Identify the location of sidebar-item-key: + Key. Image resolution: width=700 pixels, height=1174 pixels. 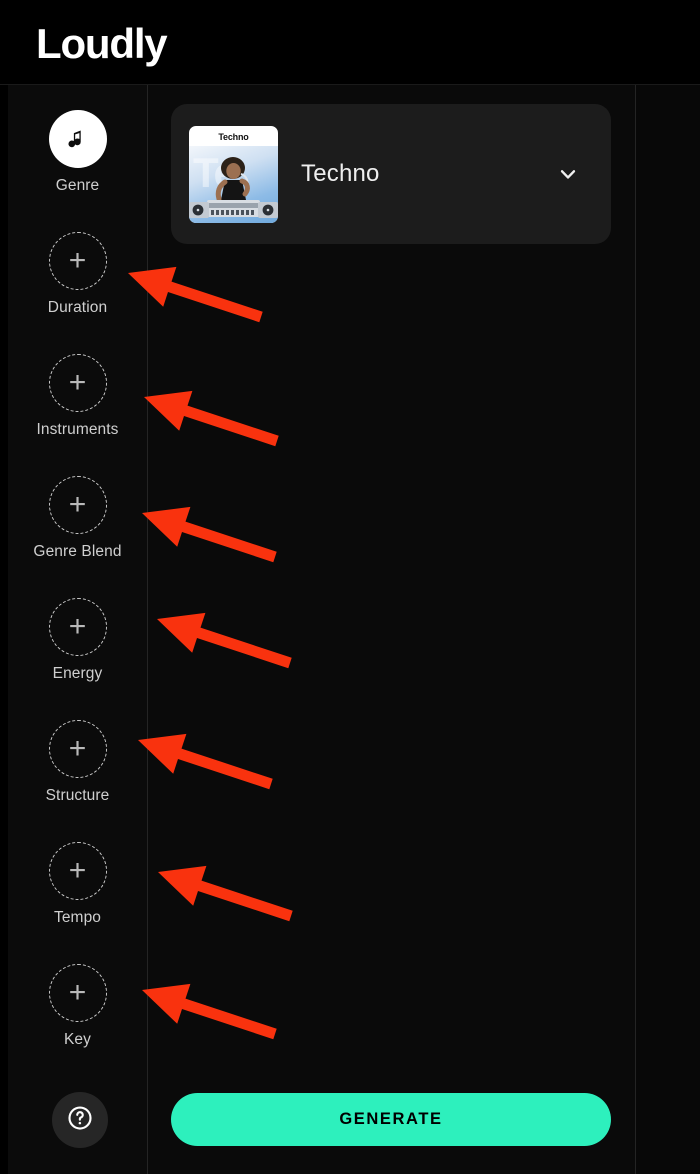
(77, 1006).